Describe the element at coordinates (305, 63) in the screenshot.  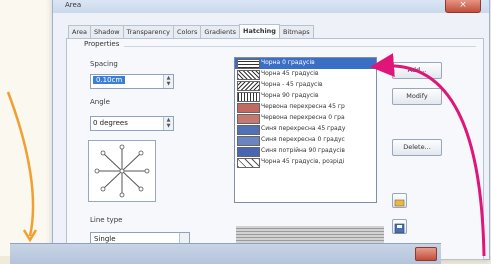
I see `list-item: Чорна 0 градусів` at that location.